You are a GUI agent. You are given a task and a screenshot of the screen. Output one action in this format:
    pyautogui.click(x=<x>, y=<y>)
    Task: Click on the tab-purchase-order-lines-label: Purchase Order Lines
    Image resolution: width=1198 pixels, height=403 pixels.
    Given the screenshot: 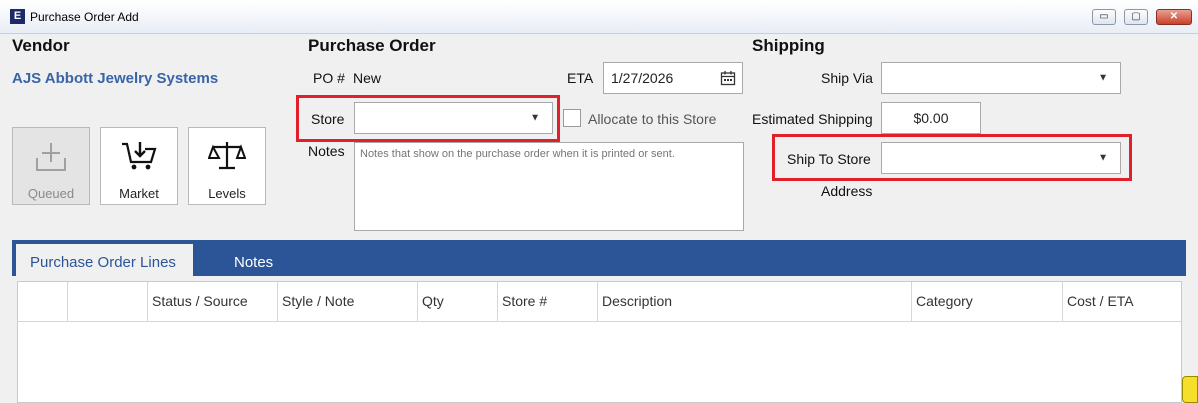 What is the action you would take?
    pyautogui.click(x=103, y=262)
    